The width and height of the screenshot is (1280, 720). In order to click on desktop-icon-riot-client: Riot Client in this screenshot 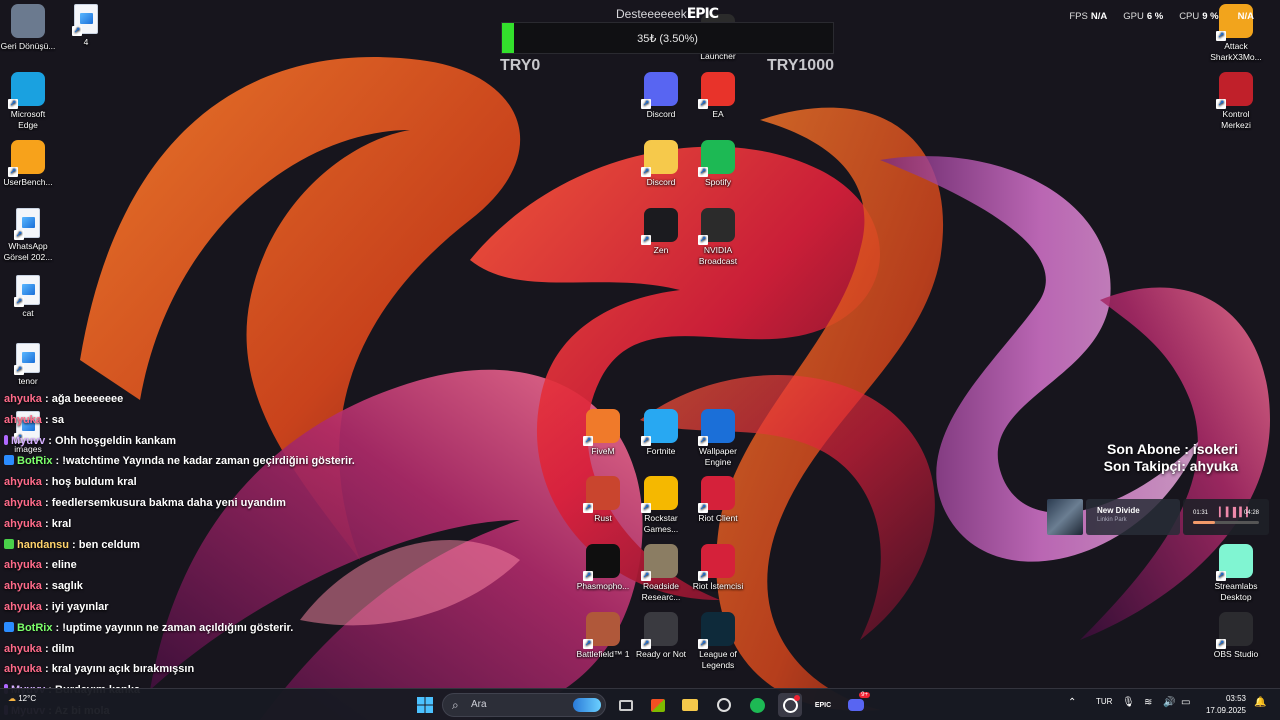, I will do `click(718, 500)`.